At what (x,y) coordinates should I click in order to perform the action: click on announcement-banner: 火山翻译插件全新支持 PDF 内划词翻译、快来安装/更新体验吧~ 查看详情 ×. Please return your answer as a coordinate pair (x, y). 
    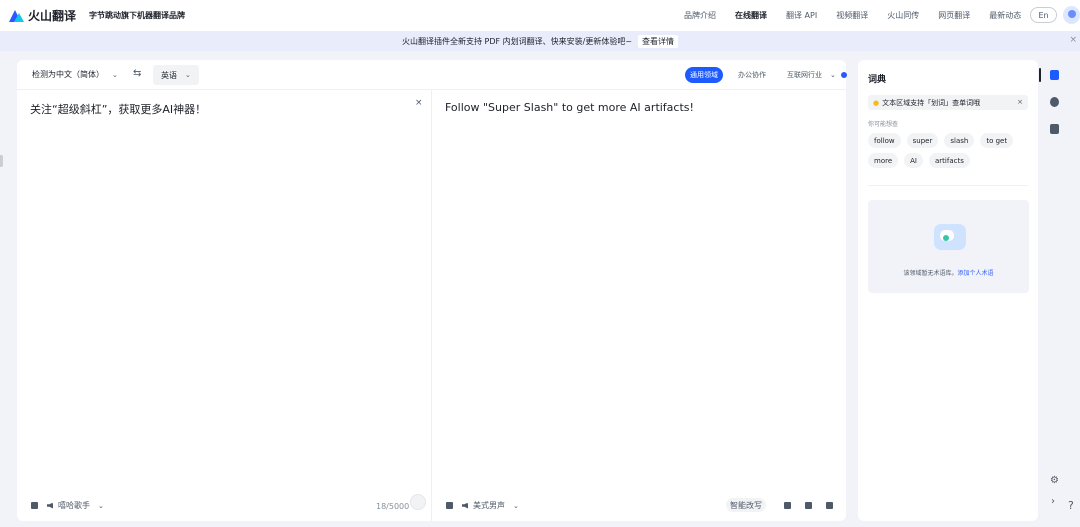
    Looking at the image, I should click on (540, 41).